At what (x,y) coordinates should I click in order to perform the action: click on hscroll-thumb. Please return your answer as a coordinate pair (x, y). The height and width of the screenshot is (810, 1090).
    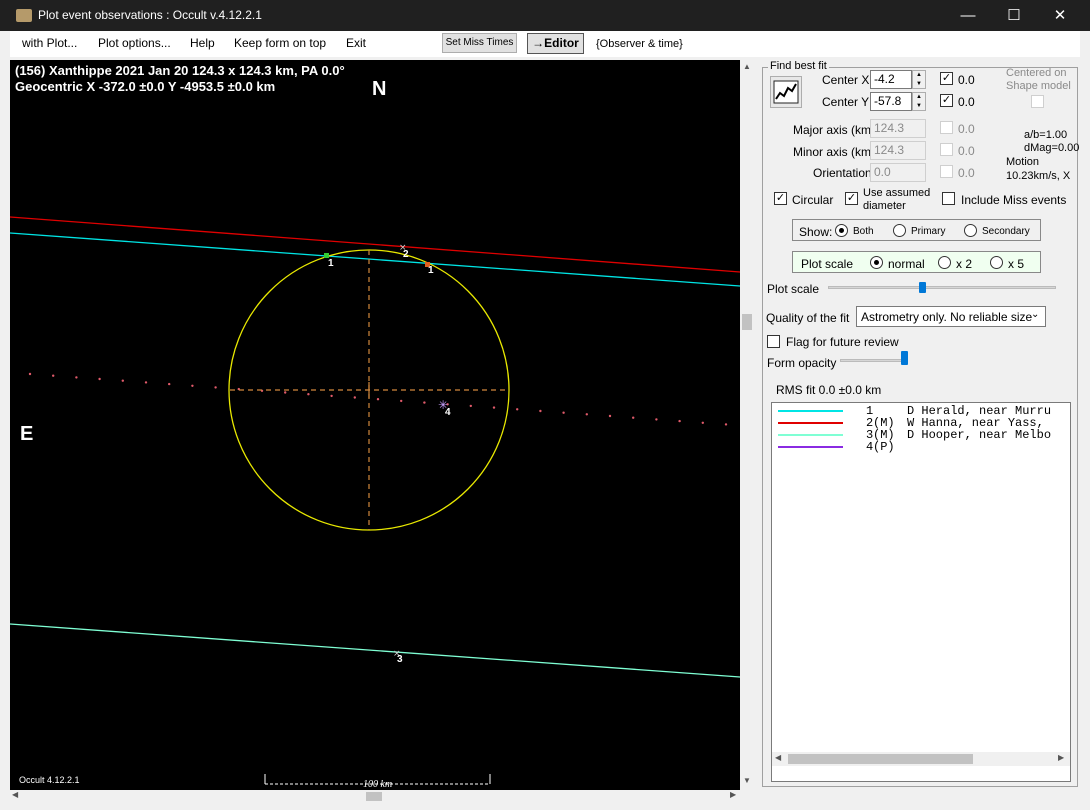
    Looking at the image, I should click on (374, 796).